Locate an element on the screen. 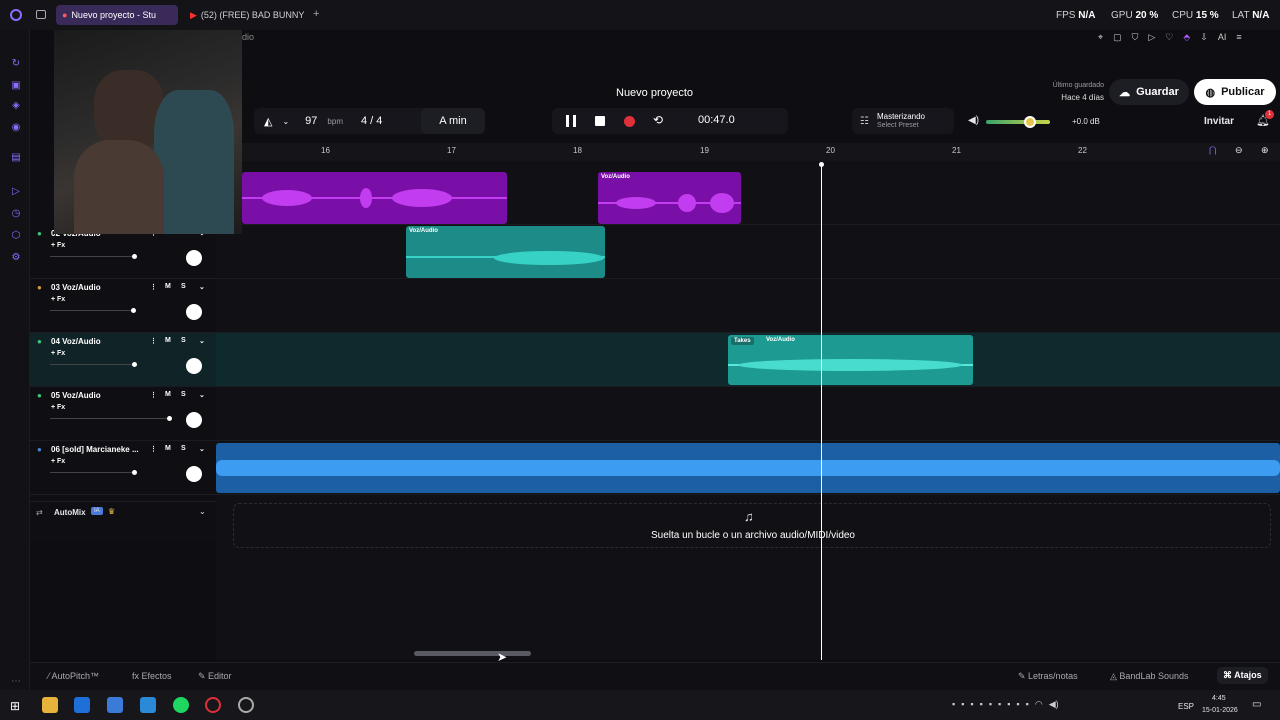 This screenshot has width=1280, height=720. track-name: 05 Voz/Audio is located at coordinates (76, 395).